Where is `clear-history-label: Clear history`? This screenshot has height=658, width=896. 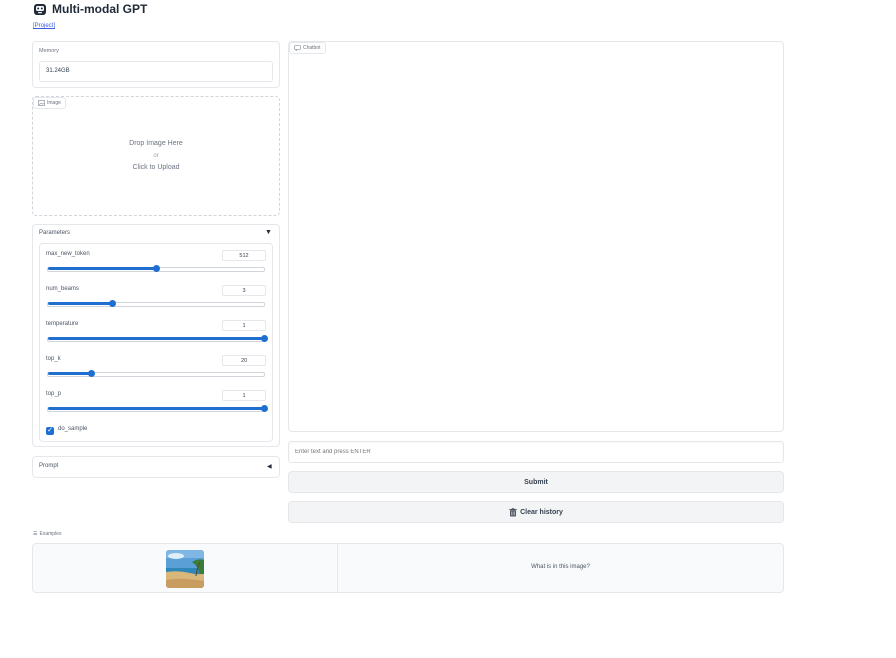 clear-history-label: Clear history is located at coordinates (541, 512).